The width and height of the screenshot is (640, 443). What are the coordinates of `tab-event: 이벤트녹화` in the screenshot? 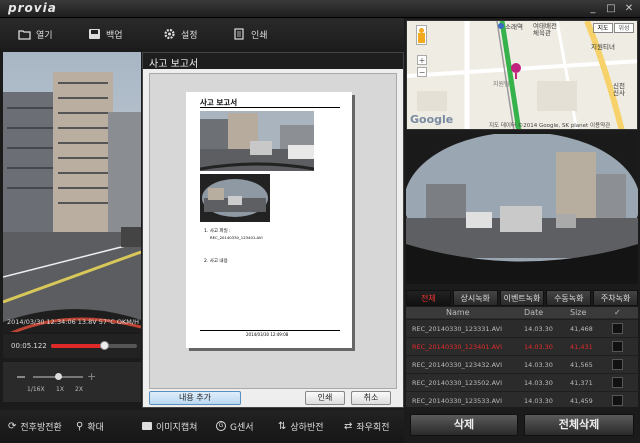 It's located at (522, 298).